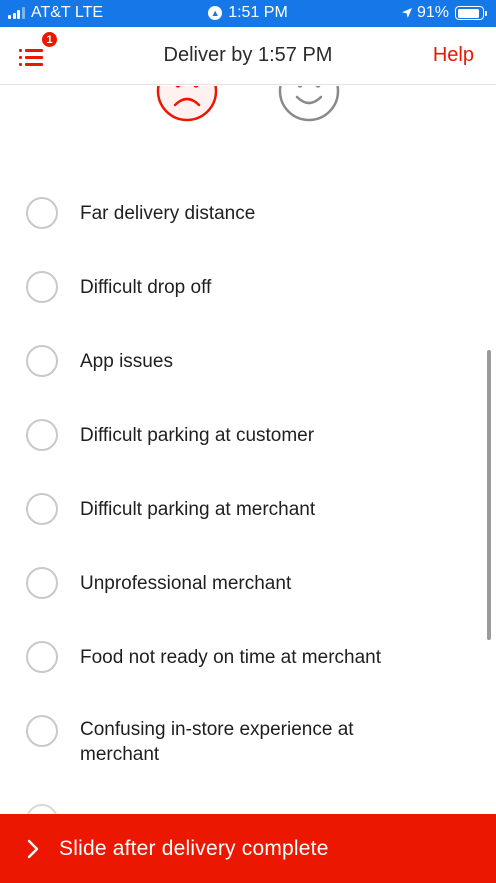 The width and height of the screenshot is (496, 883). Describe the element at coordinates (33, 849) in the screenshot. I see `chevron-right-icon` at that location.